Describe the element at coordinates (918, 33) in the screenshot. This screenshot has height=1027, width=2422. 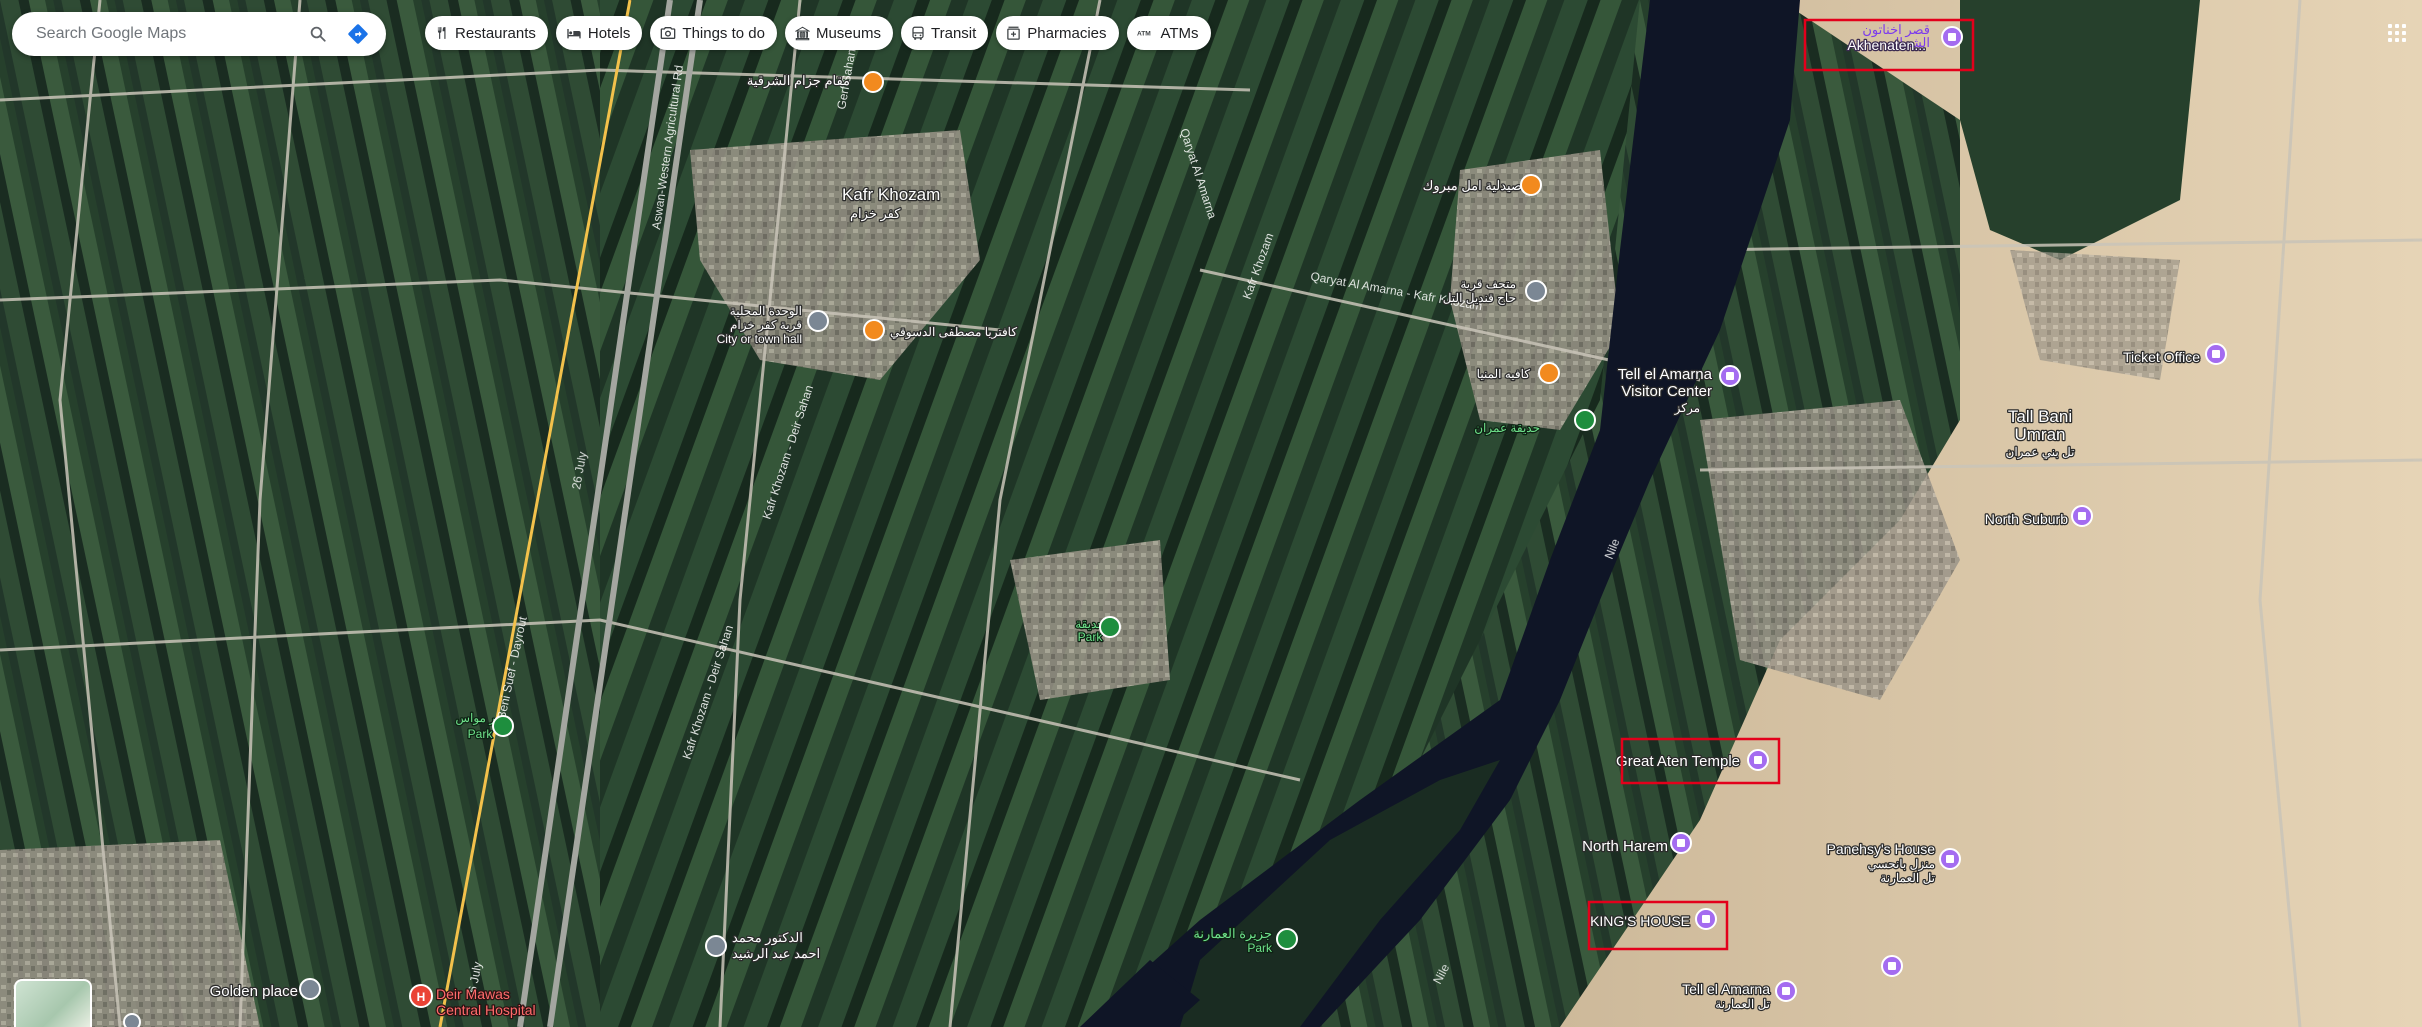
I see `bus-icon` at that location.